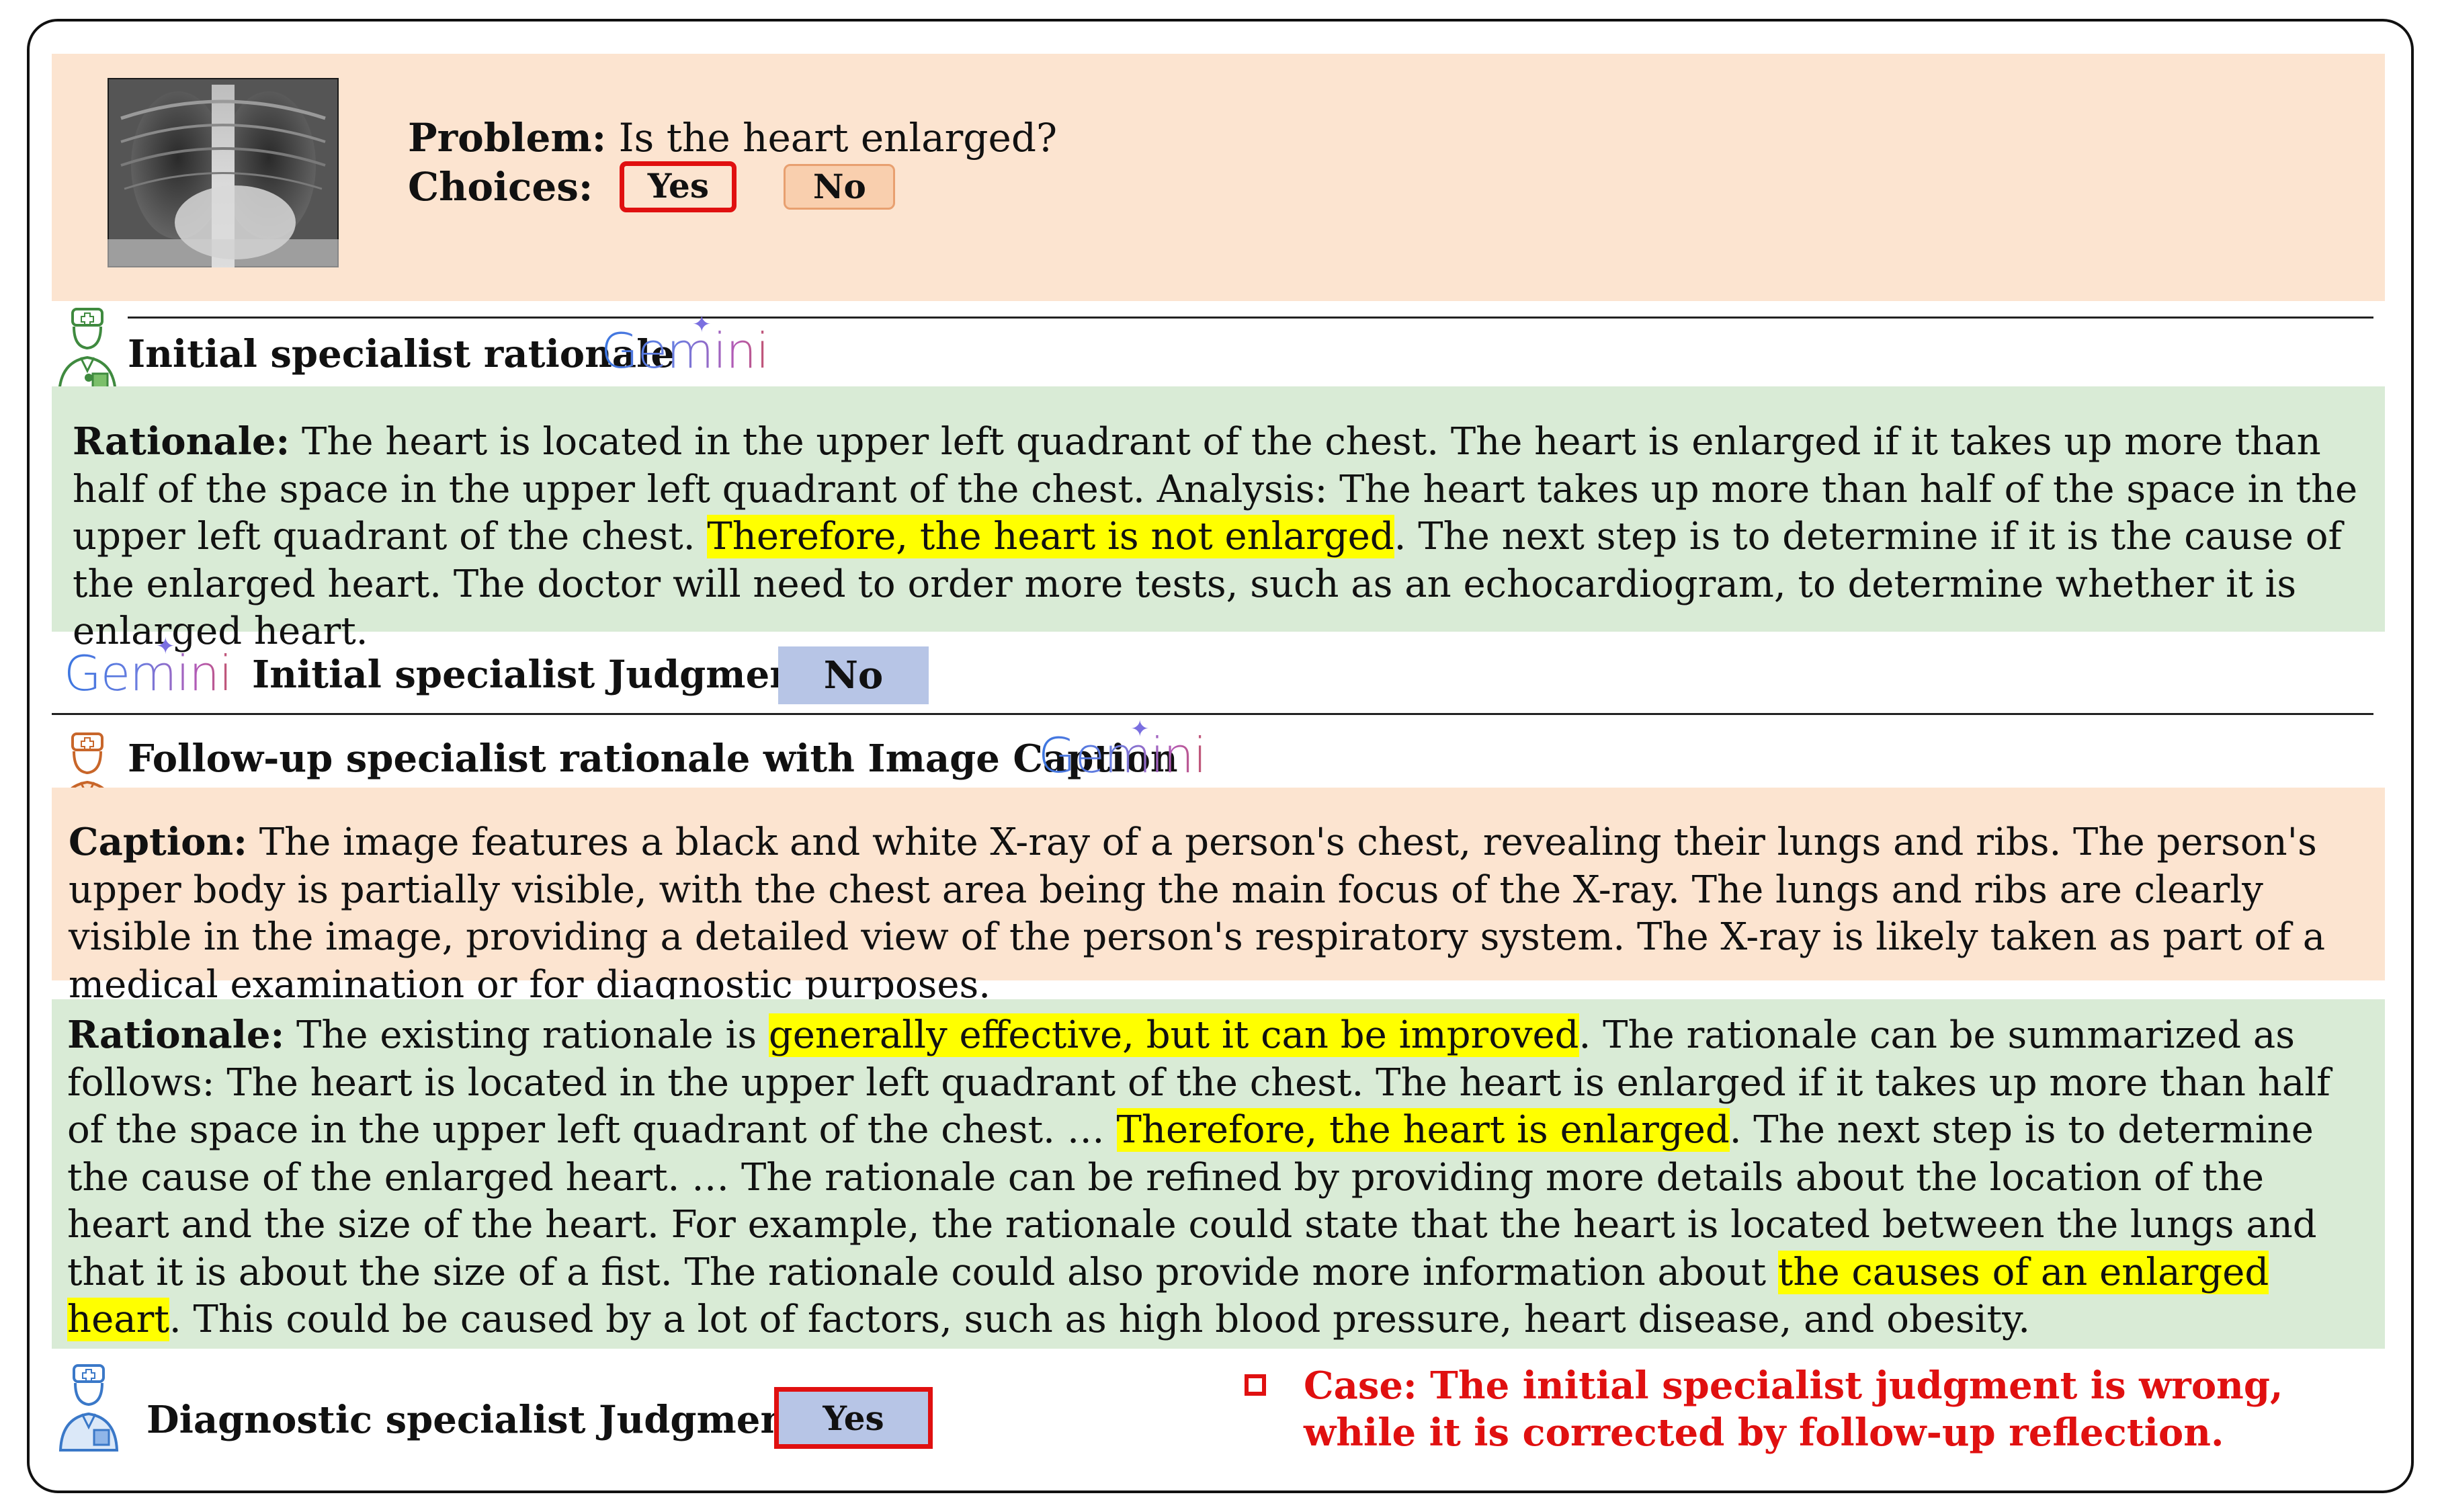 Image resolution: width=2440 pixels, height=1512 pixels. Describe the element at coordinates (507, 138) in the screenshot. I see `problem-label: Problem:` at that location.